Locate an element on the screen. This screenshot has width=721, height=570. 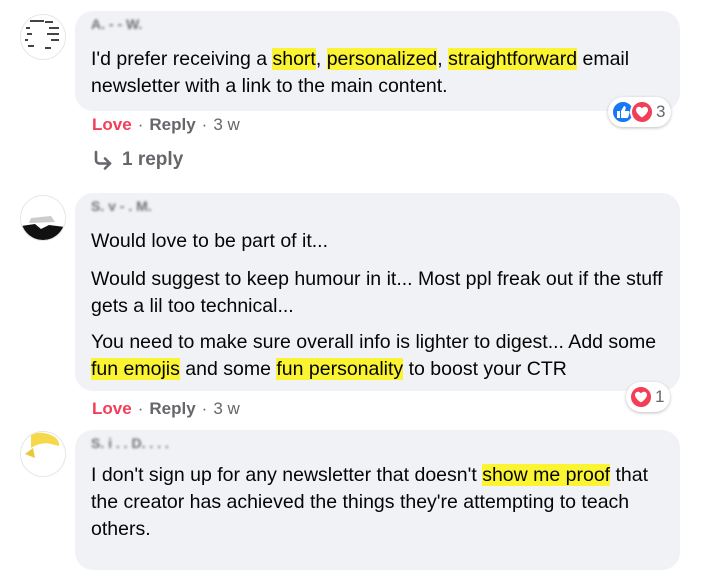
text-run: and some is located at coordinates (228, 369).